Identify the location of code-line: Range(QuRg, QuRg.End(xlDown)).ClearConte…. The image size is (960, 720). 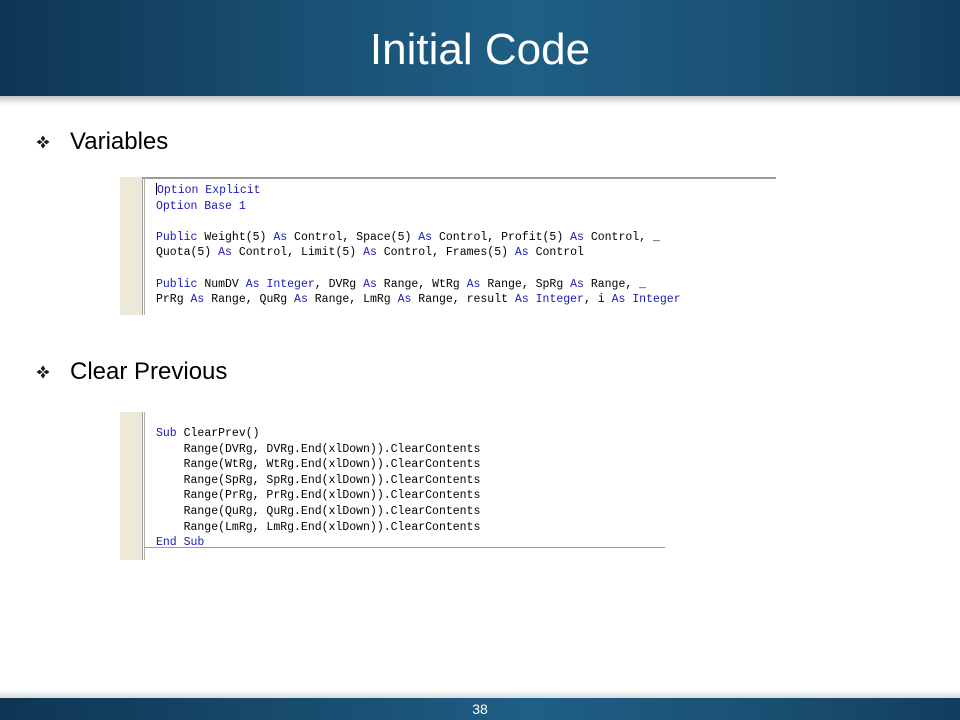
(318, 512).